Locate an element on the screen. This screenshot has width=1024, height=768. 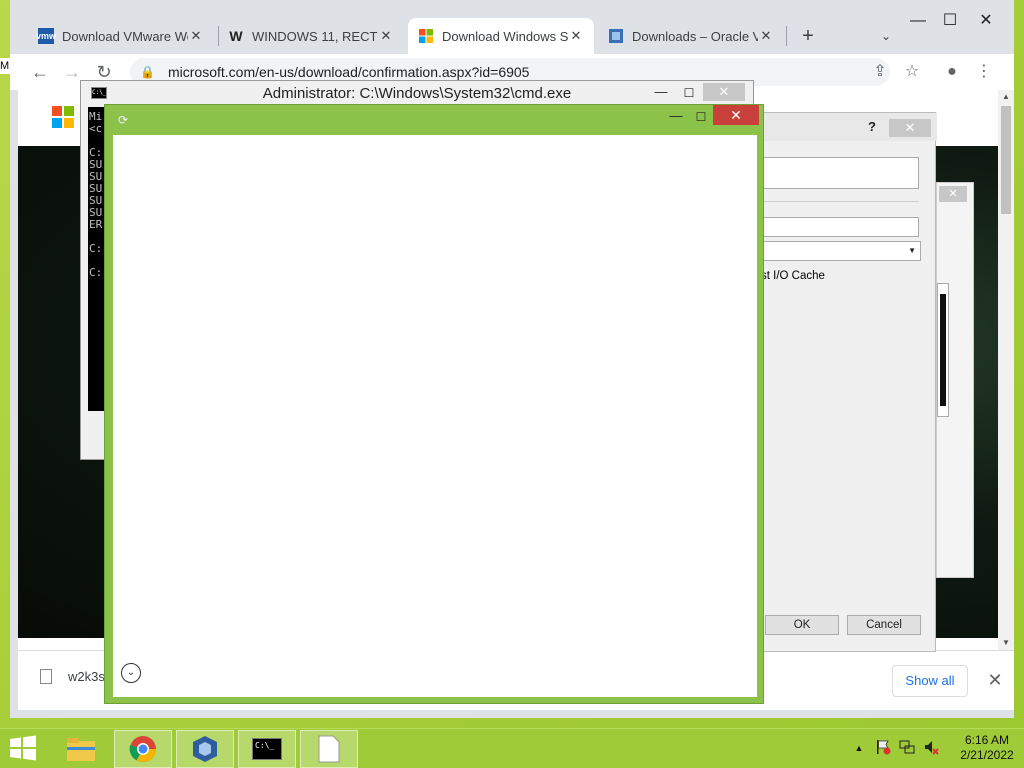
taskbar-virtualbox is located at coordinates (205, 749).